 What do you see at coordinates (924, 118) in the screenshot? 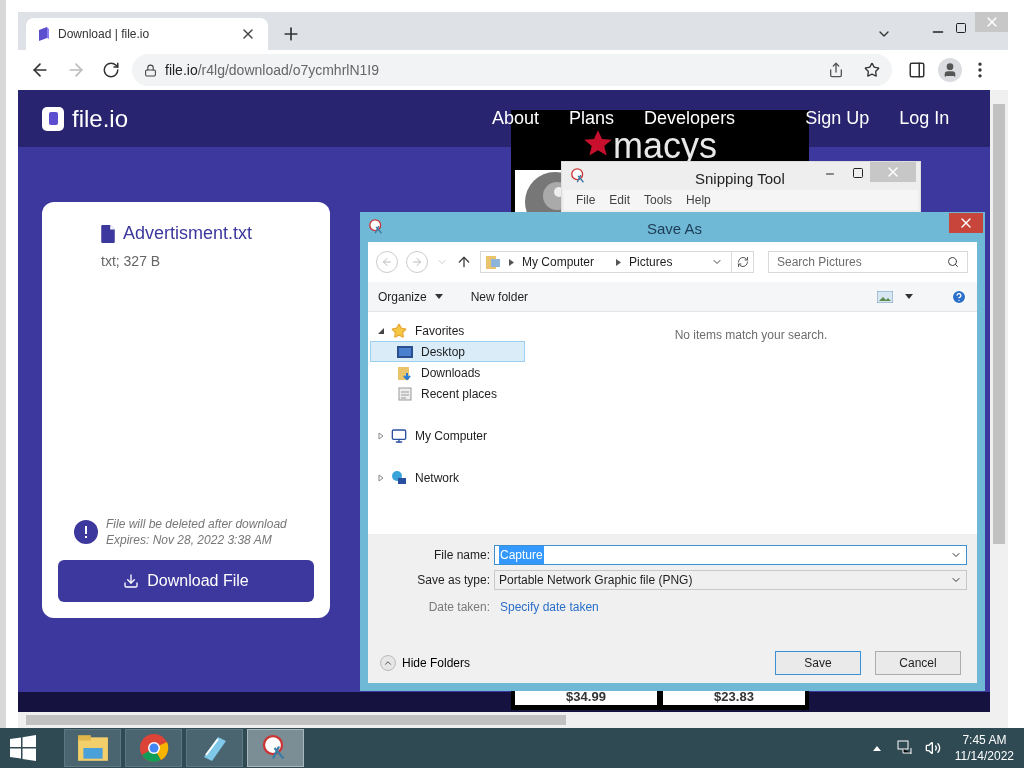
I see `nav-link: Log In` at bounding box center [924, 118].